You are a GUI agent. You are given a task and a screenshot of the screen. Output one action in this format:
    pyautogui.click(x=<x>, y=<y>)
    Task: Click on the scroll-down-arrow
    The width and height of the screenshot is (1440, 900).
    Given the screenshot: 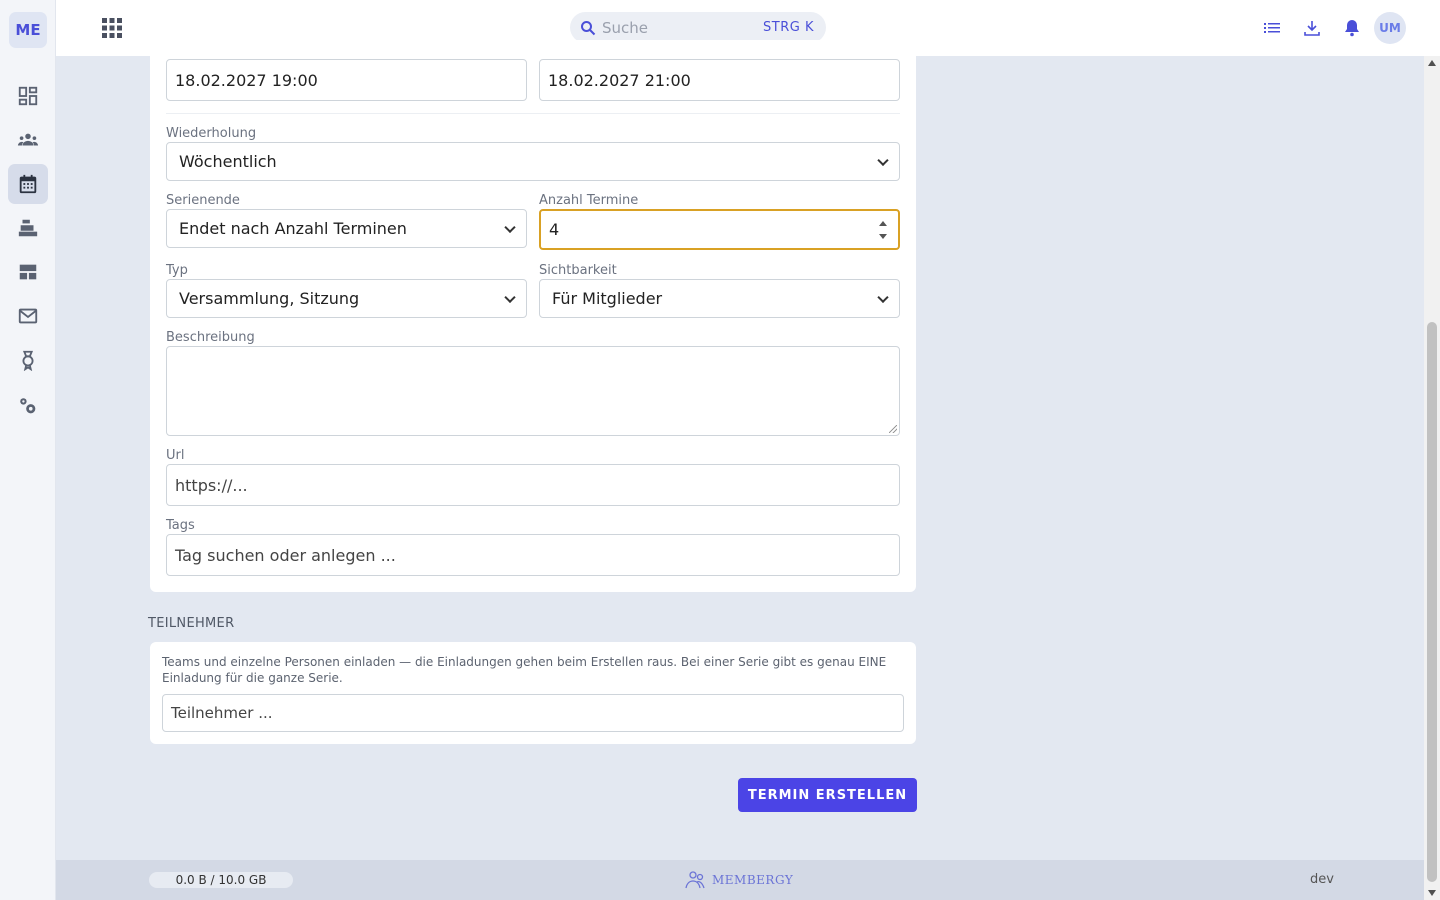 What is the action you would take?
    pyautogui.click(x=1432, y=893)
    